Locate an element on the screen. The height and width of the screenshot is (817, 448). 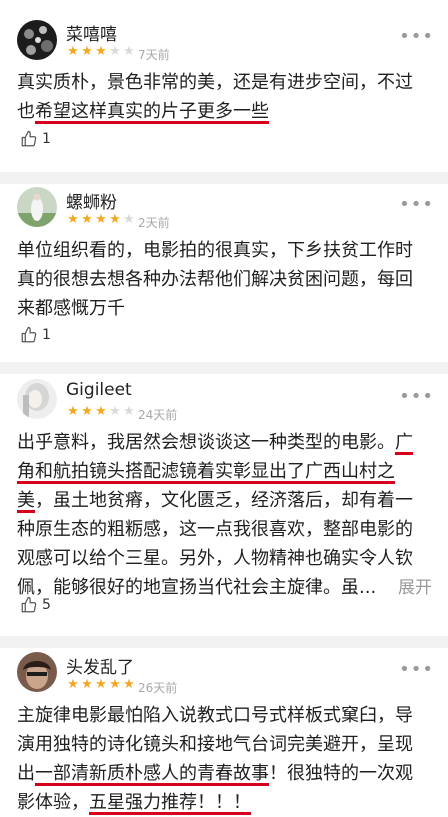
highlighted-text: 五星强力推荐！！！ is located at coordinates (170, 802).